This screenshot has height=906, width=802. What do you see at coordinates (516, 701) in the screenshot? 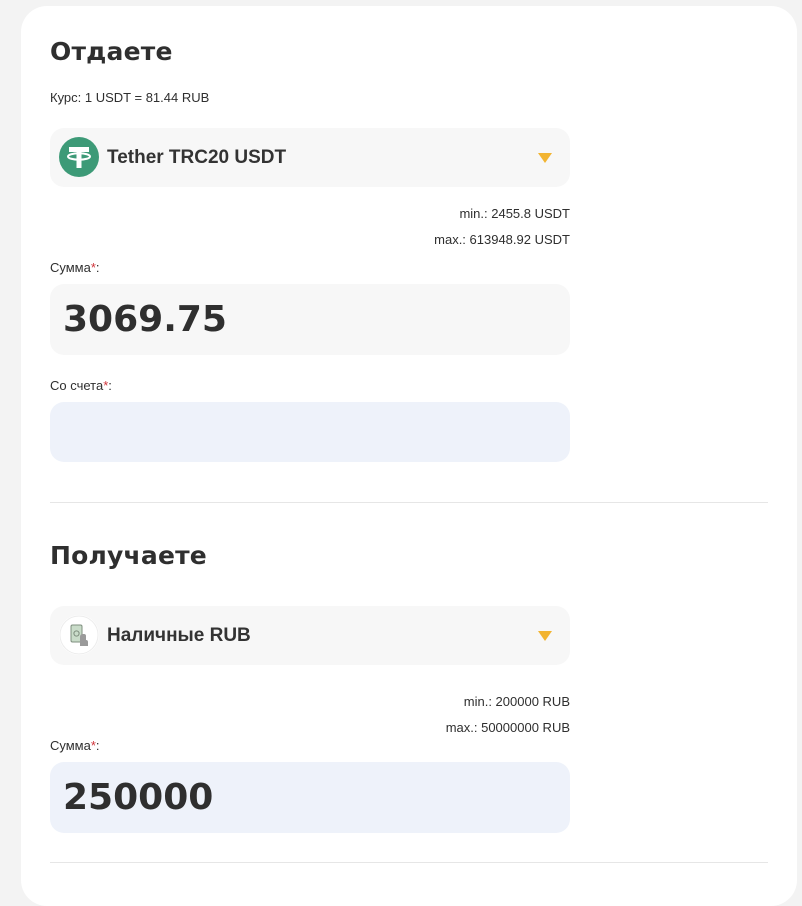
I see `receive-min-limit: min.: 200000 RUB` at bounding box center [516, 701].